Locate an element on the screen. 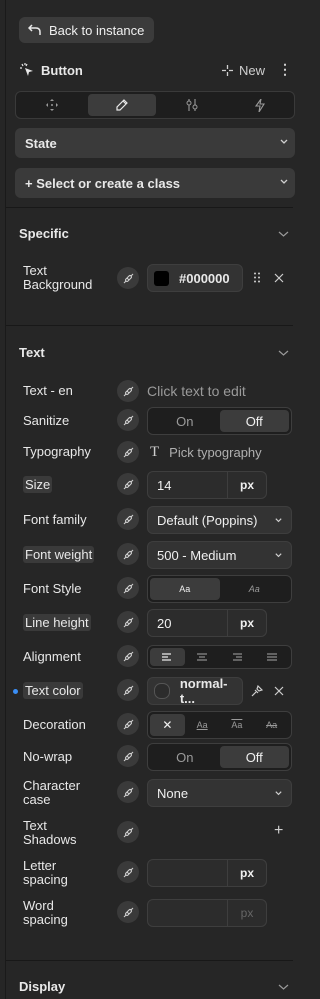  align-left-icon is located at coordinates (167, 657).